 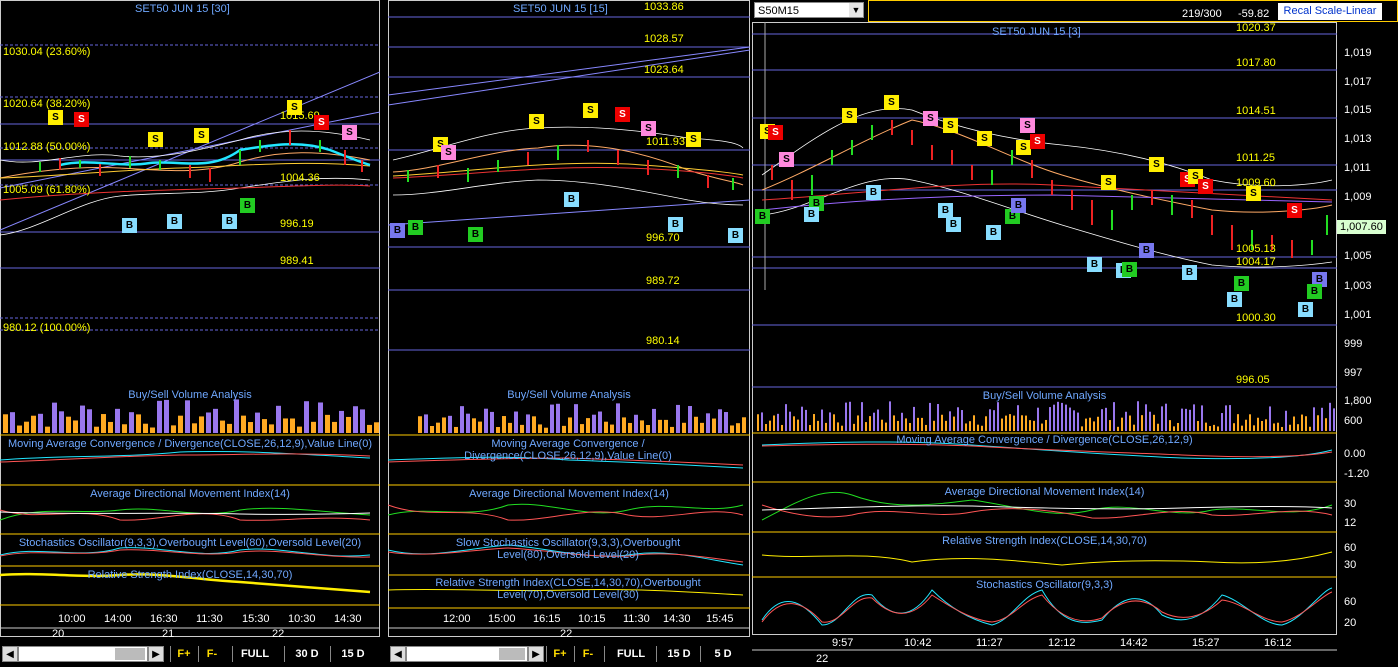 I want to click on price-level: 1028.57, so click(x=664, y=39).